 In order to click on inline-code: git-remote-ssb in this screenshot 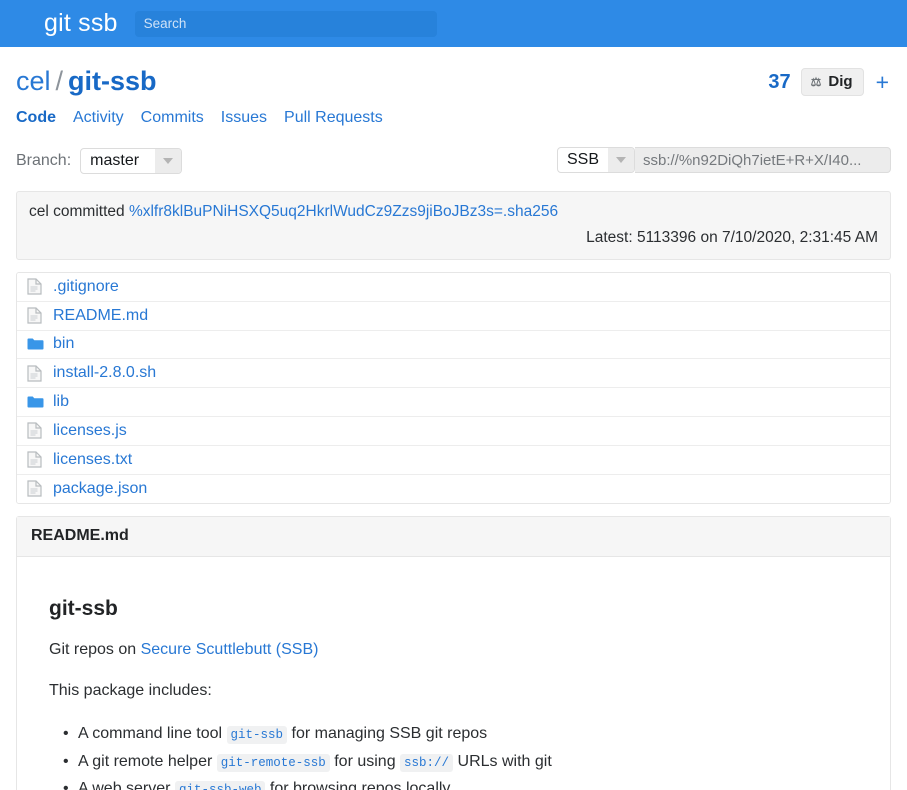, I will do `click(273, 762)`.